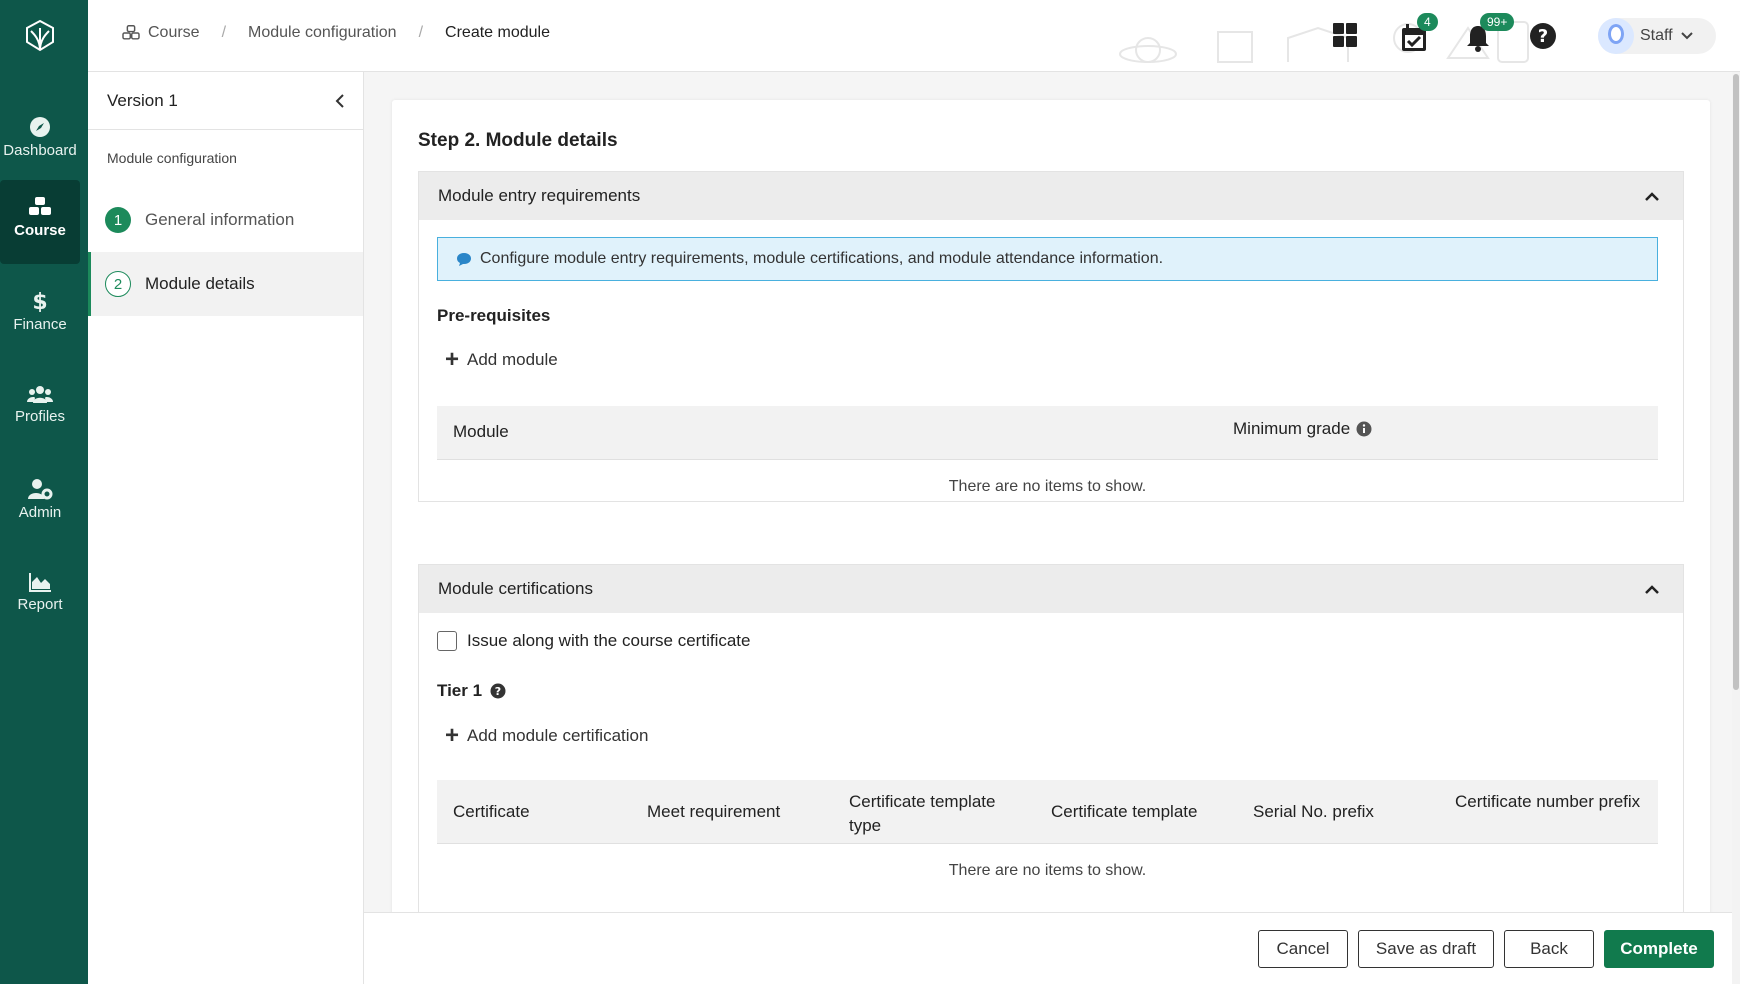  I want to click on step-number: 1, so click(118, 220).